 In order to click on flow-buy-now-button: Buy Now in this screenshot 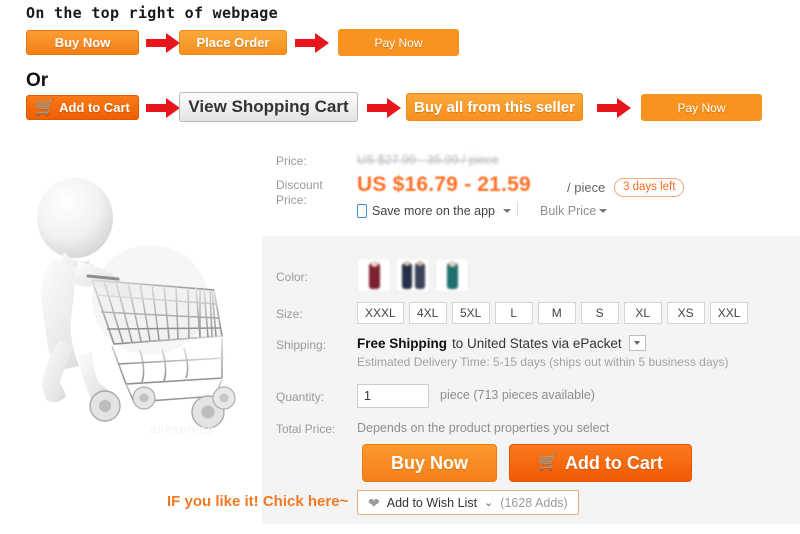, I will do `click(82, 42)`.